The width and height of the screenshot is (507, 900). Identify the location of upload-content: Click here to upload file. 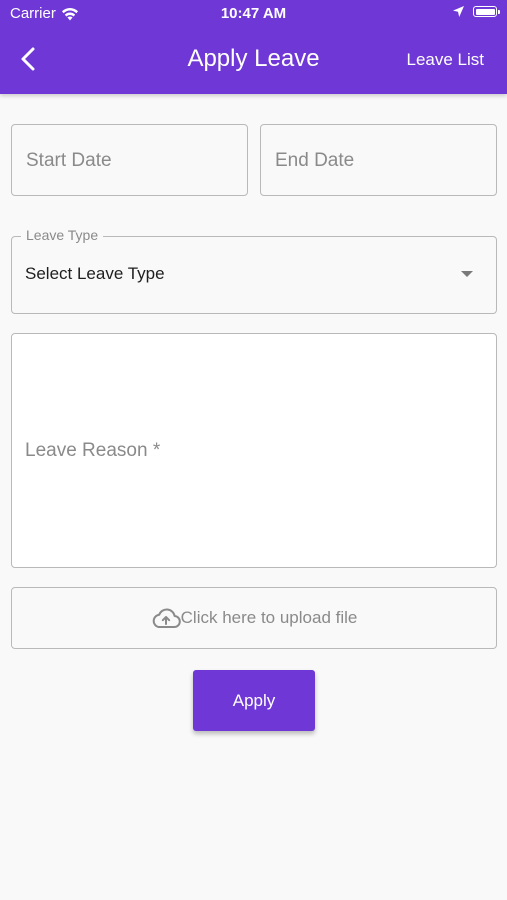
(254, 618).